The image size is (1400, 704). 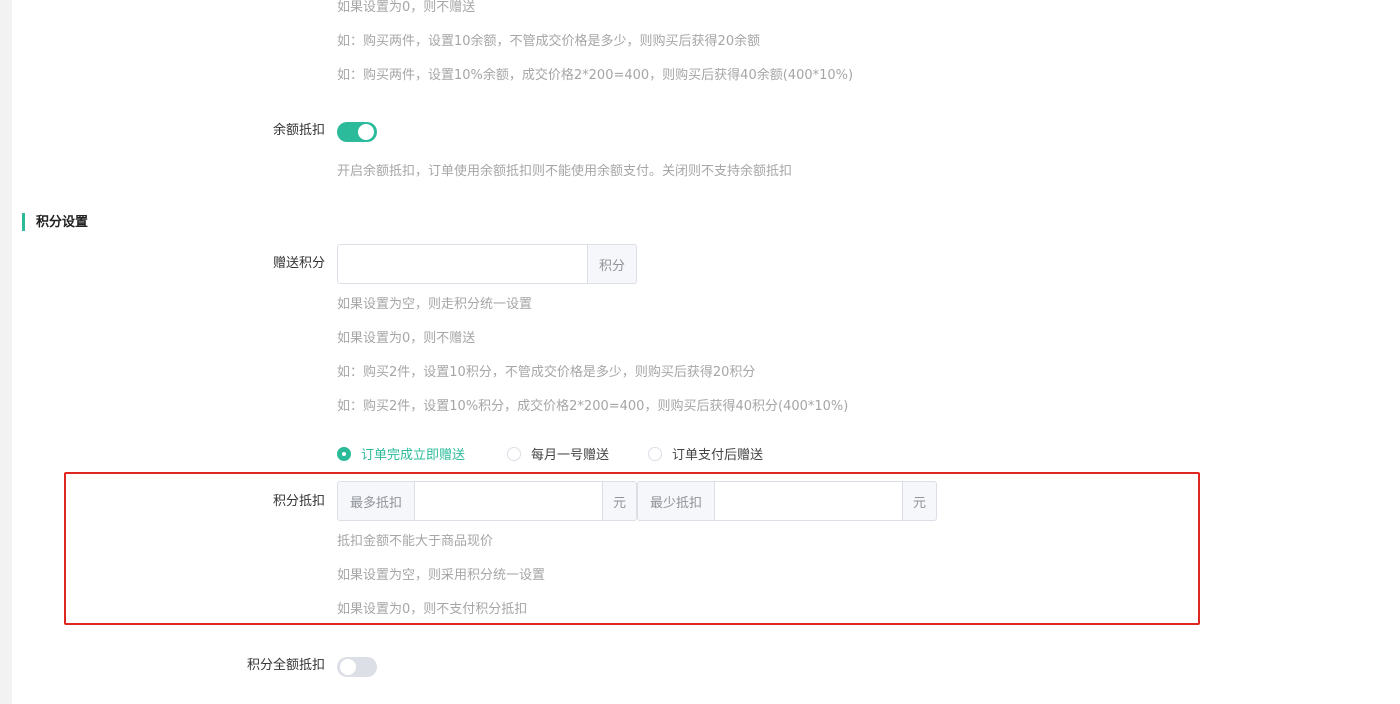 I want to click on gift-points-input, so click(x=462, y=264).